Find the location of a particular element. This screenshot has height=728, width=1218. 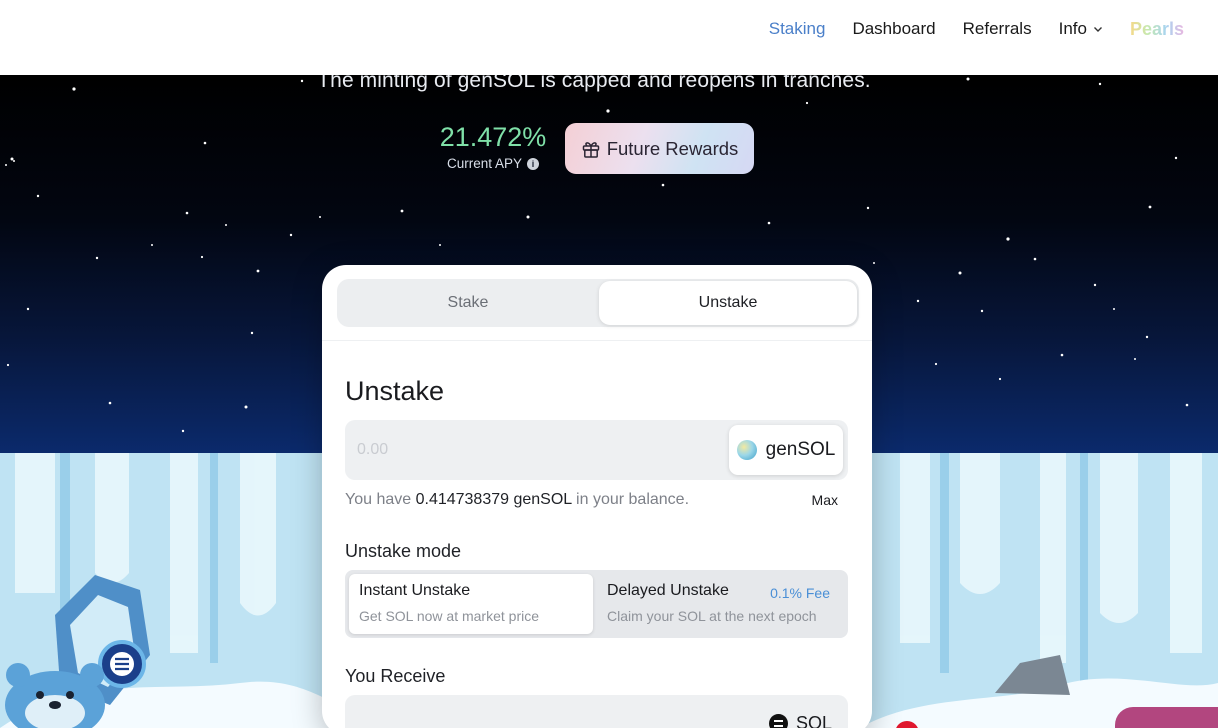

apy-caption: Current APY i is located at coordinates (493, 163).